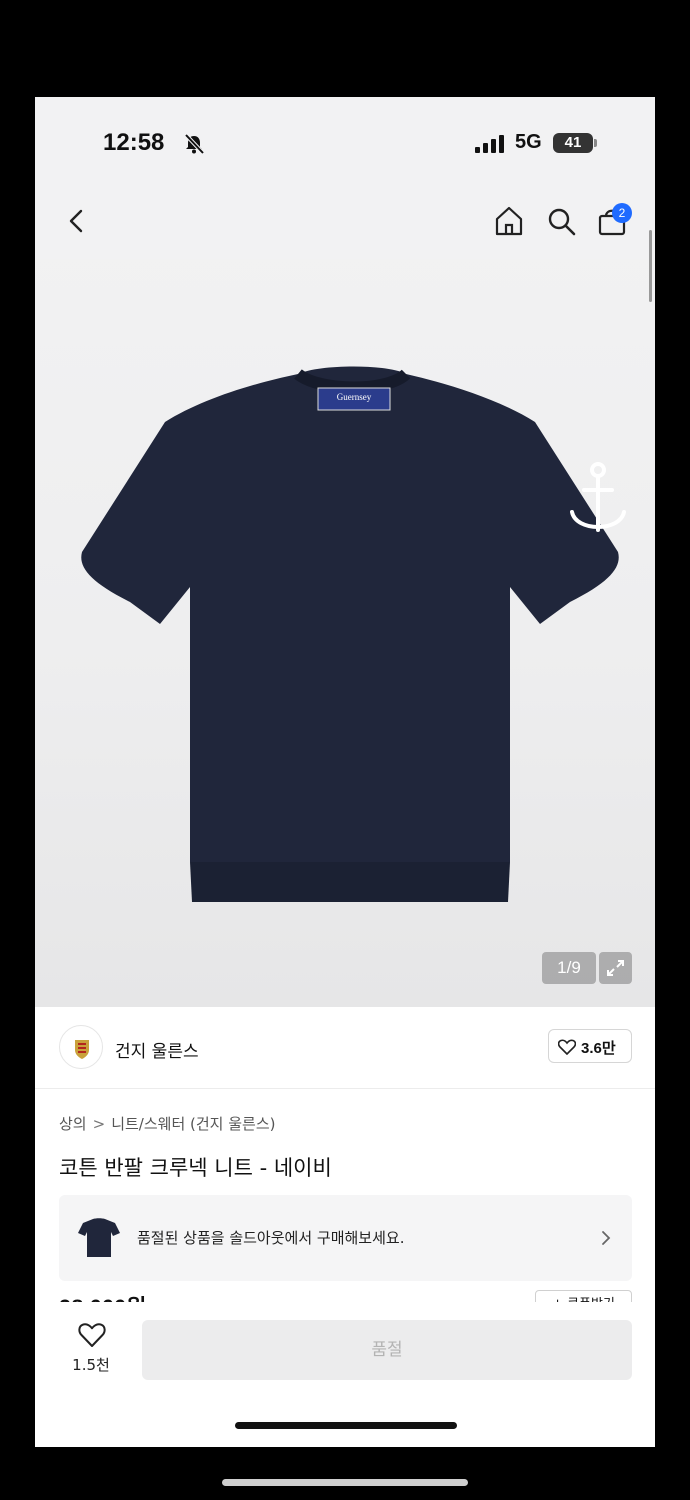 This screenshot has width=690, height=1500. Describe the element at coordinates (91, 1349) in the screenshot. I see `wishlist-button: 1.5천` at that location.